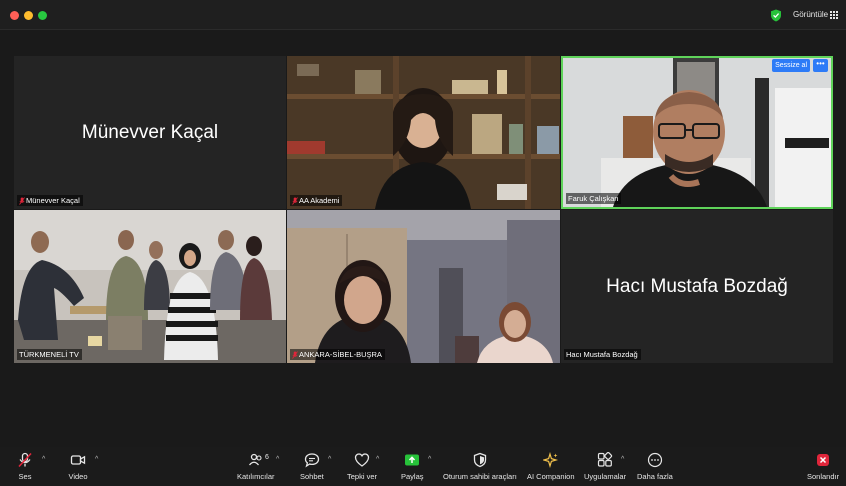 The width and height of the screenshot is (846, 486). What do you see at coordinates (776, 15) in the screenshot?
I see `security-shield-icon` at bounding box center [776, 15].